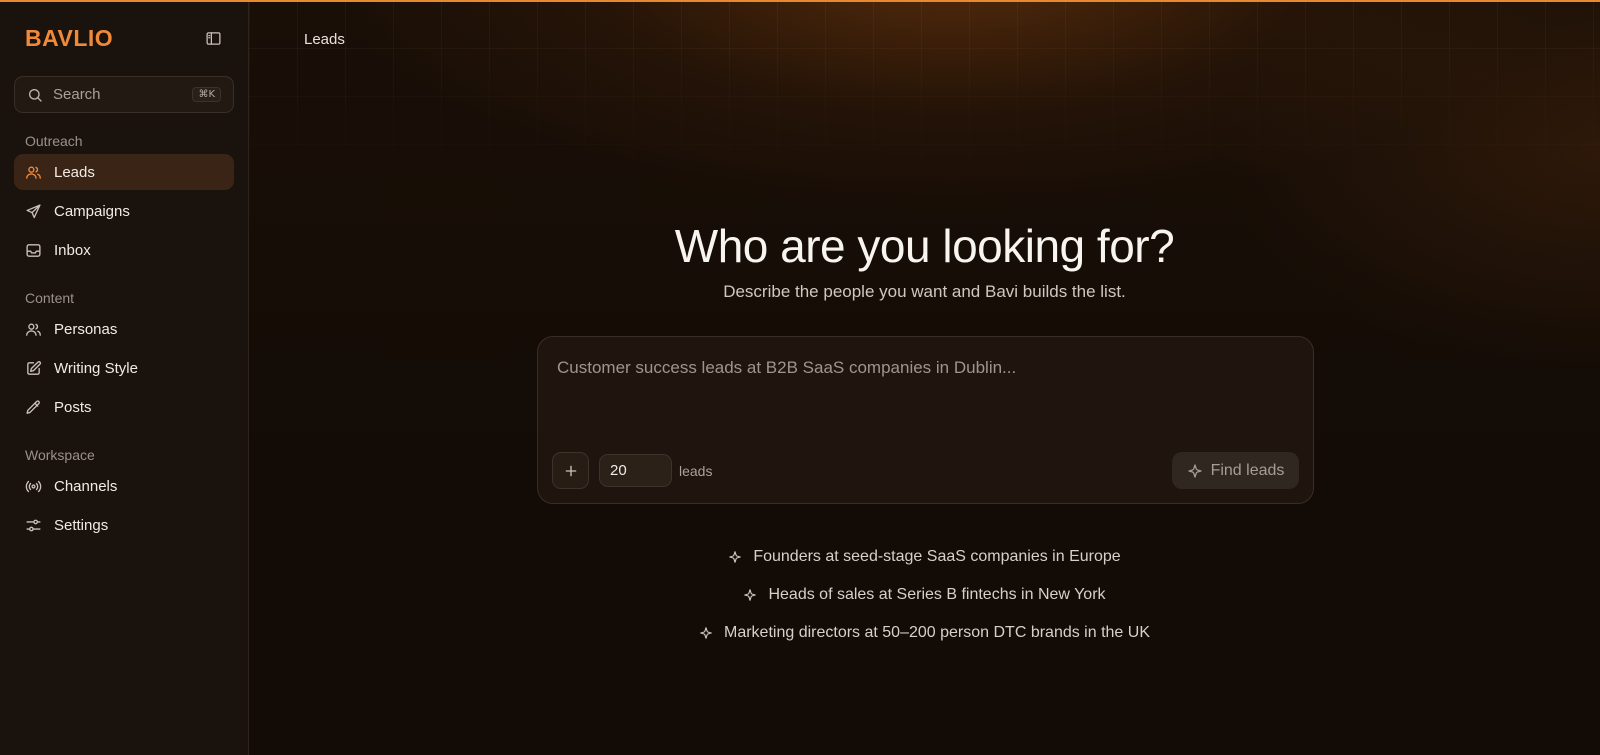 The height and width of the screenshot is (755, 1600). Describe the element at coordinates (81, 525) in the screenshot. I see `sidebar-item-label: Settings` at that location.